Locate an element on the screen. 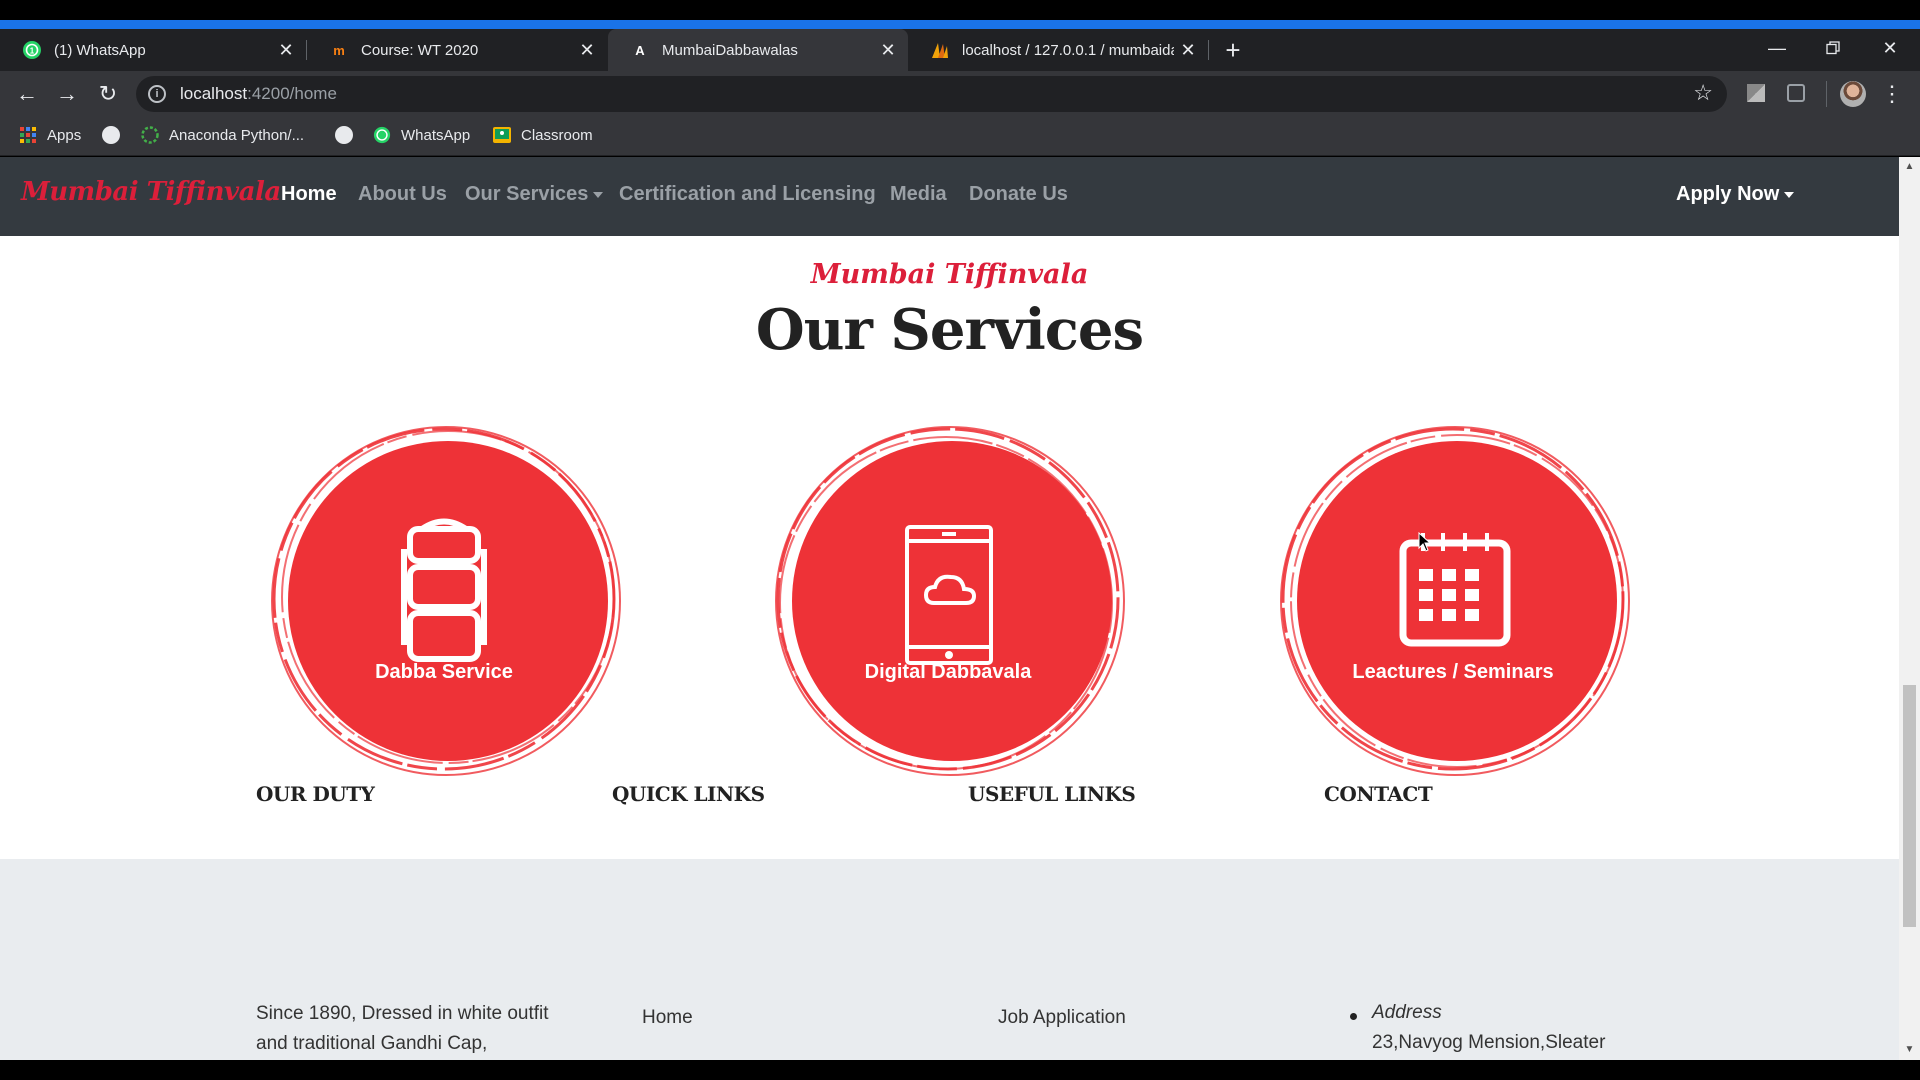  section-title: Our Services is located at coordinates (949, 330).